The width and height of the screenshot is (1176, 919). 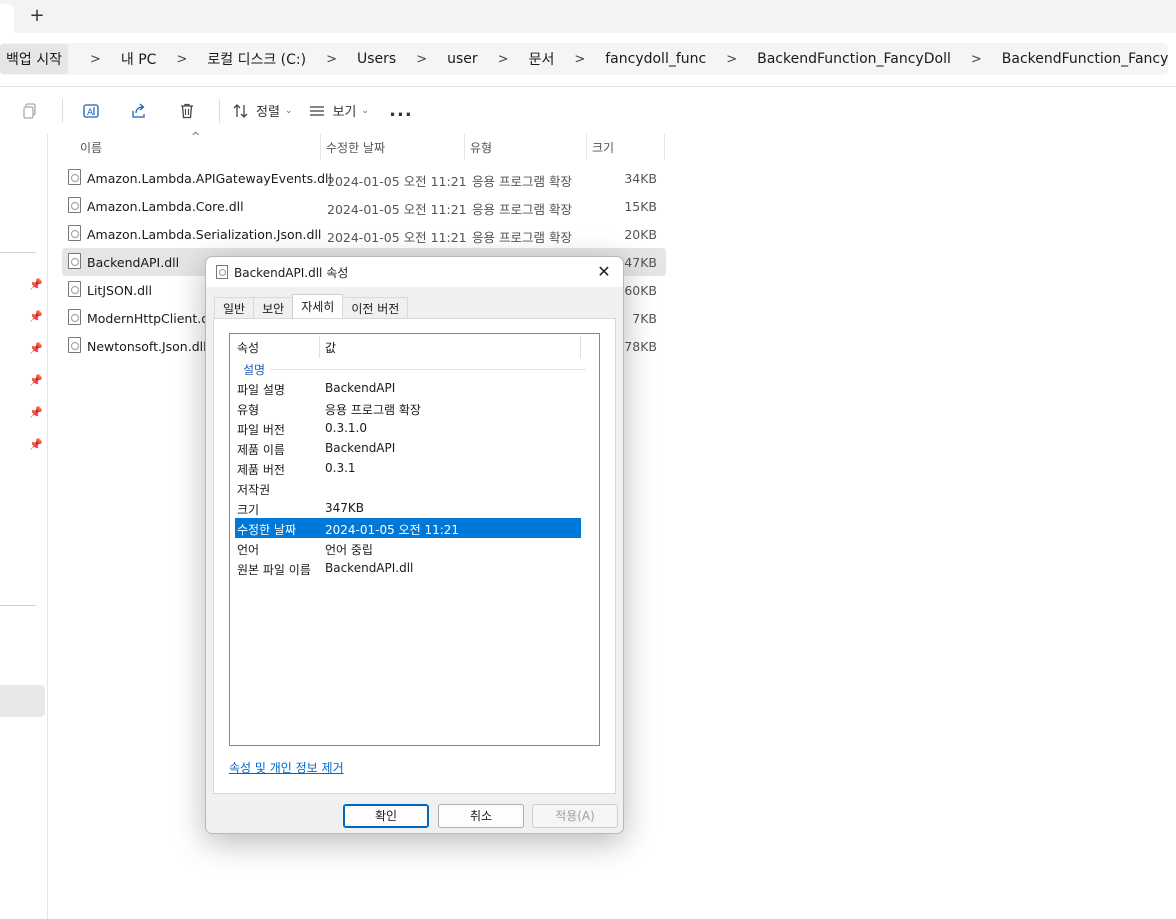 I want to click on view-button: 보기 ⌄, so click(x=338, y=111).